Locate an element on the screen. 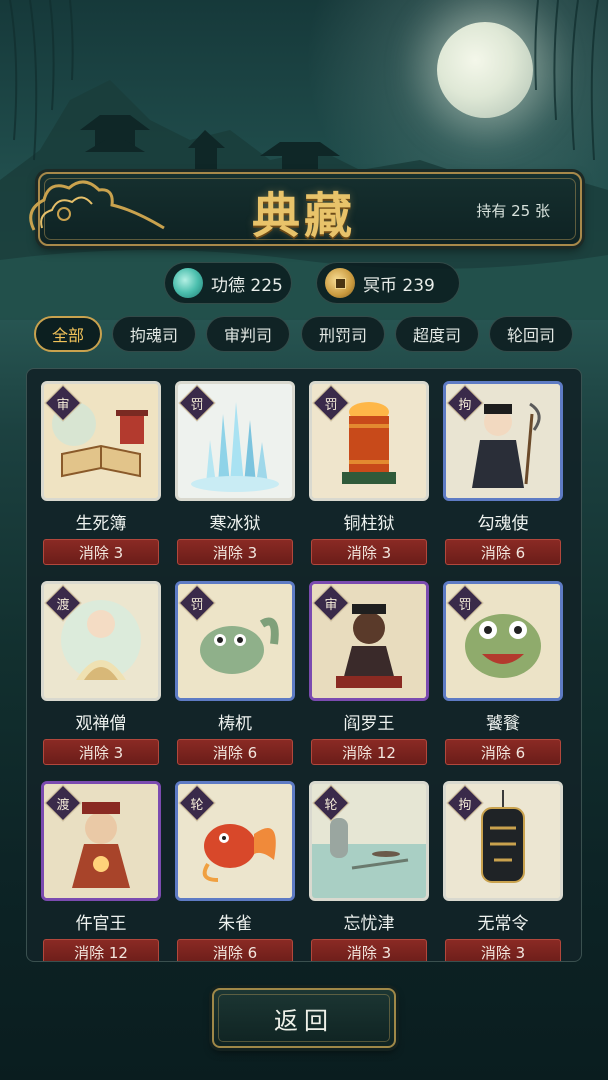 The height and width of the screenshot is (1080, 608). collection-card: 罚梼杌消除 6 is located at coordinates (235, 673).